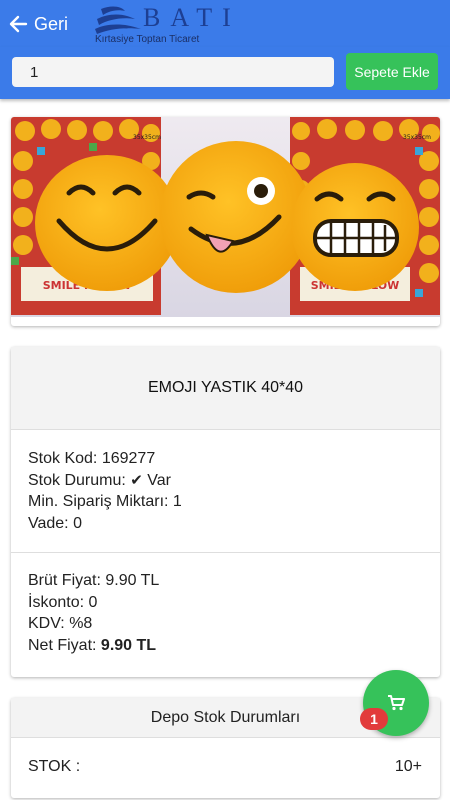 Image resolution: width=450 pixels, height=800 pixels. What do you see at coordinates (225, 624) in the screenshot?
I see `vat-row: KDV: %8` at bounding box center [225, 624].